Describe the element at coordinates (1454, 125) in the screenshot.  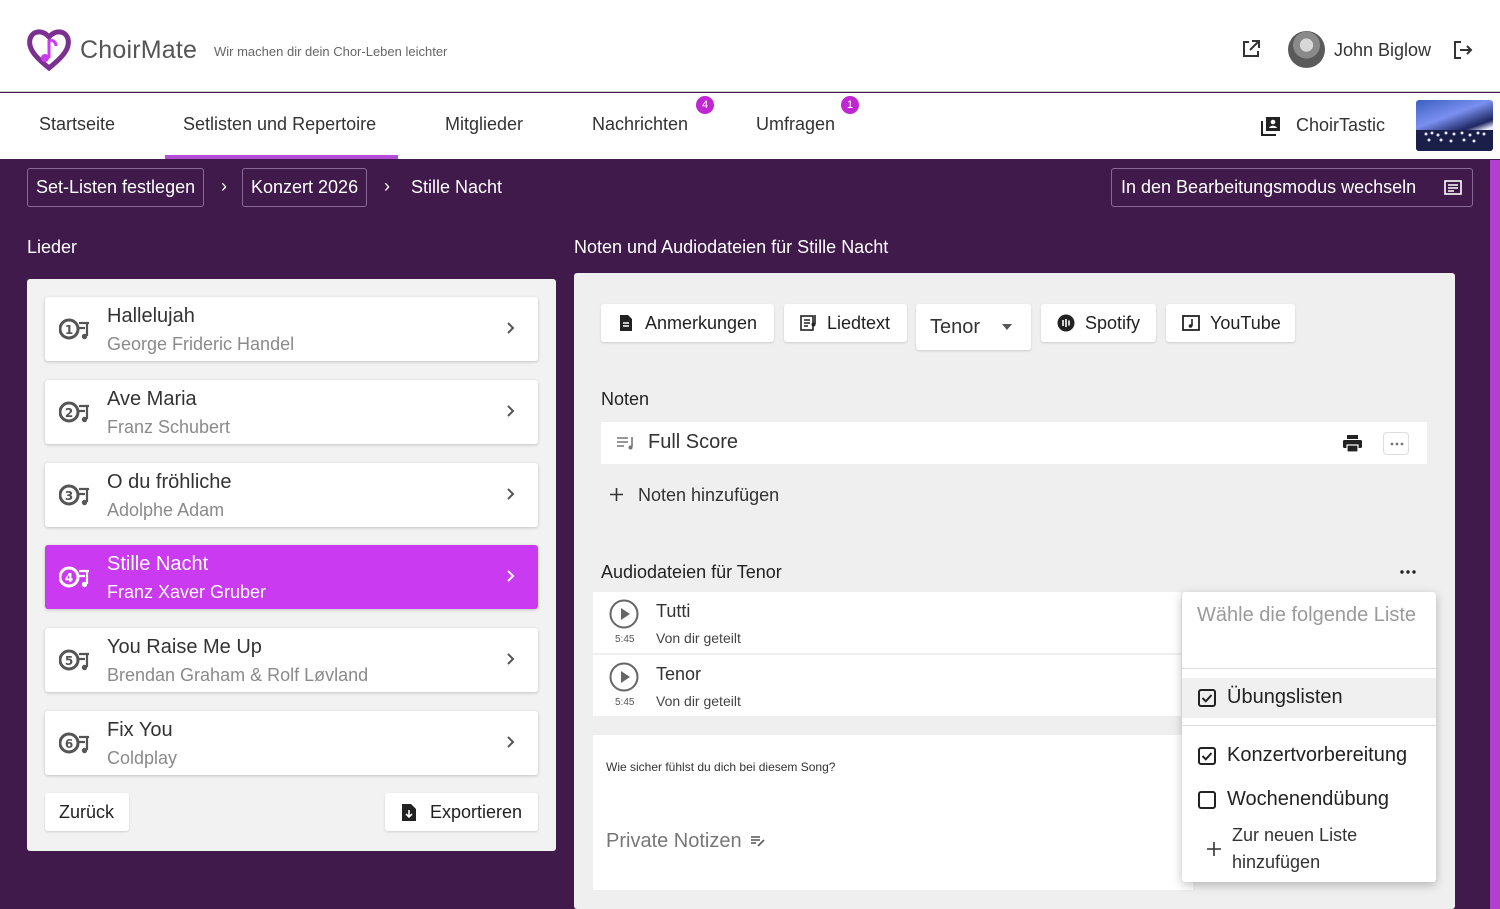
I see `choir-image` at that location.